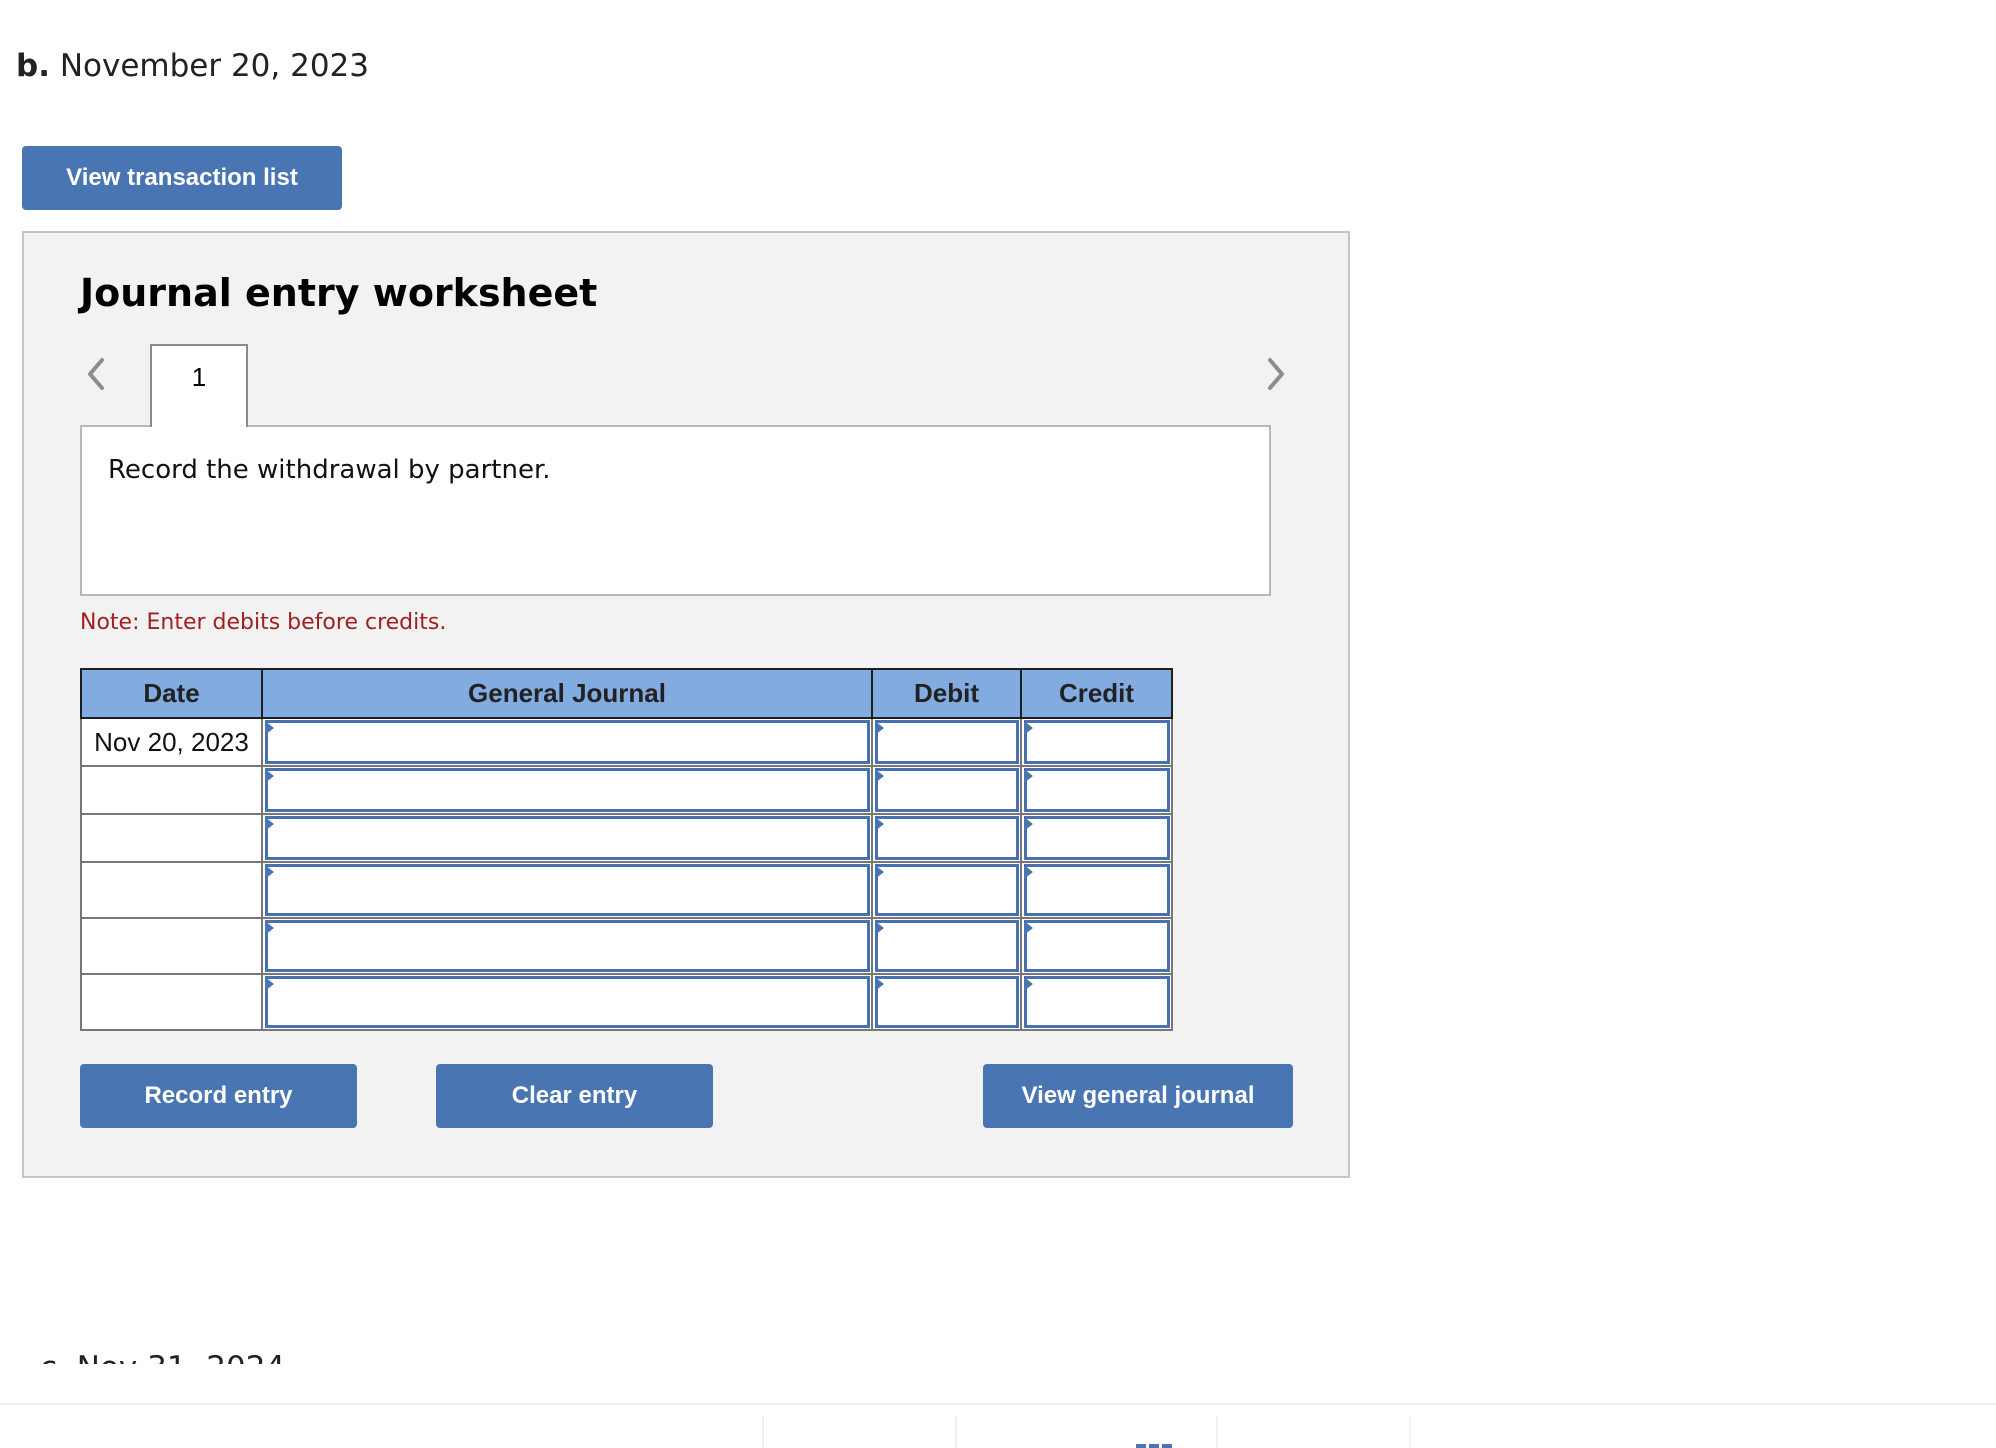 This screenshot has height=1448, width=1996. I want to click on next-part-title-text: c. Nov 31, 2024, so click(162, 1356).